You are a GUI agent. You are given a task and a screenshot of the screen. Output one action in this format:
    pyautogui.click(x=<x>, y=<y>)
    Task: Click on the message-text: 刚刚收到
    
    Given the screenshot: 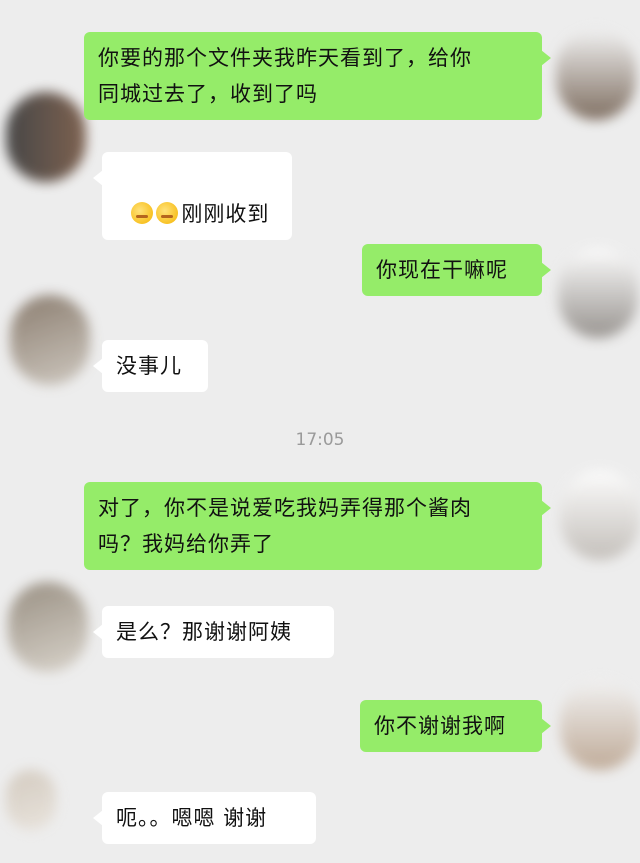 What is the action you would take?
    pyautogui.click(x=225, y=214)
    